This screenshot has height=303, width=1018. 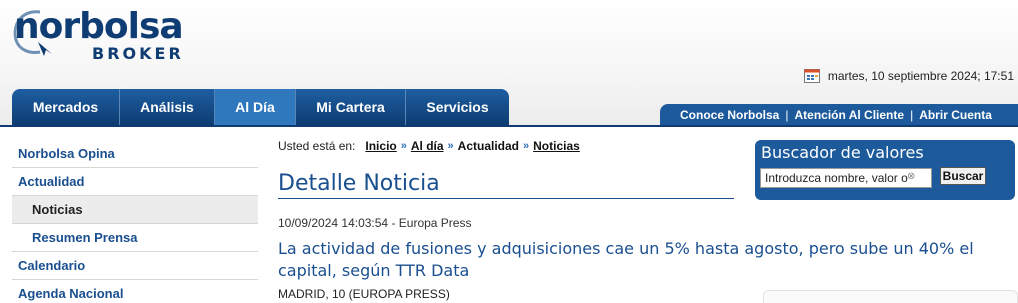 What do you see at coordinates (729, 115) in the screenshot?
I see `link-conoce-norbolsa: Conoce Norbolsa` at bounding box center [729, 115].